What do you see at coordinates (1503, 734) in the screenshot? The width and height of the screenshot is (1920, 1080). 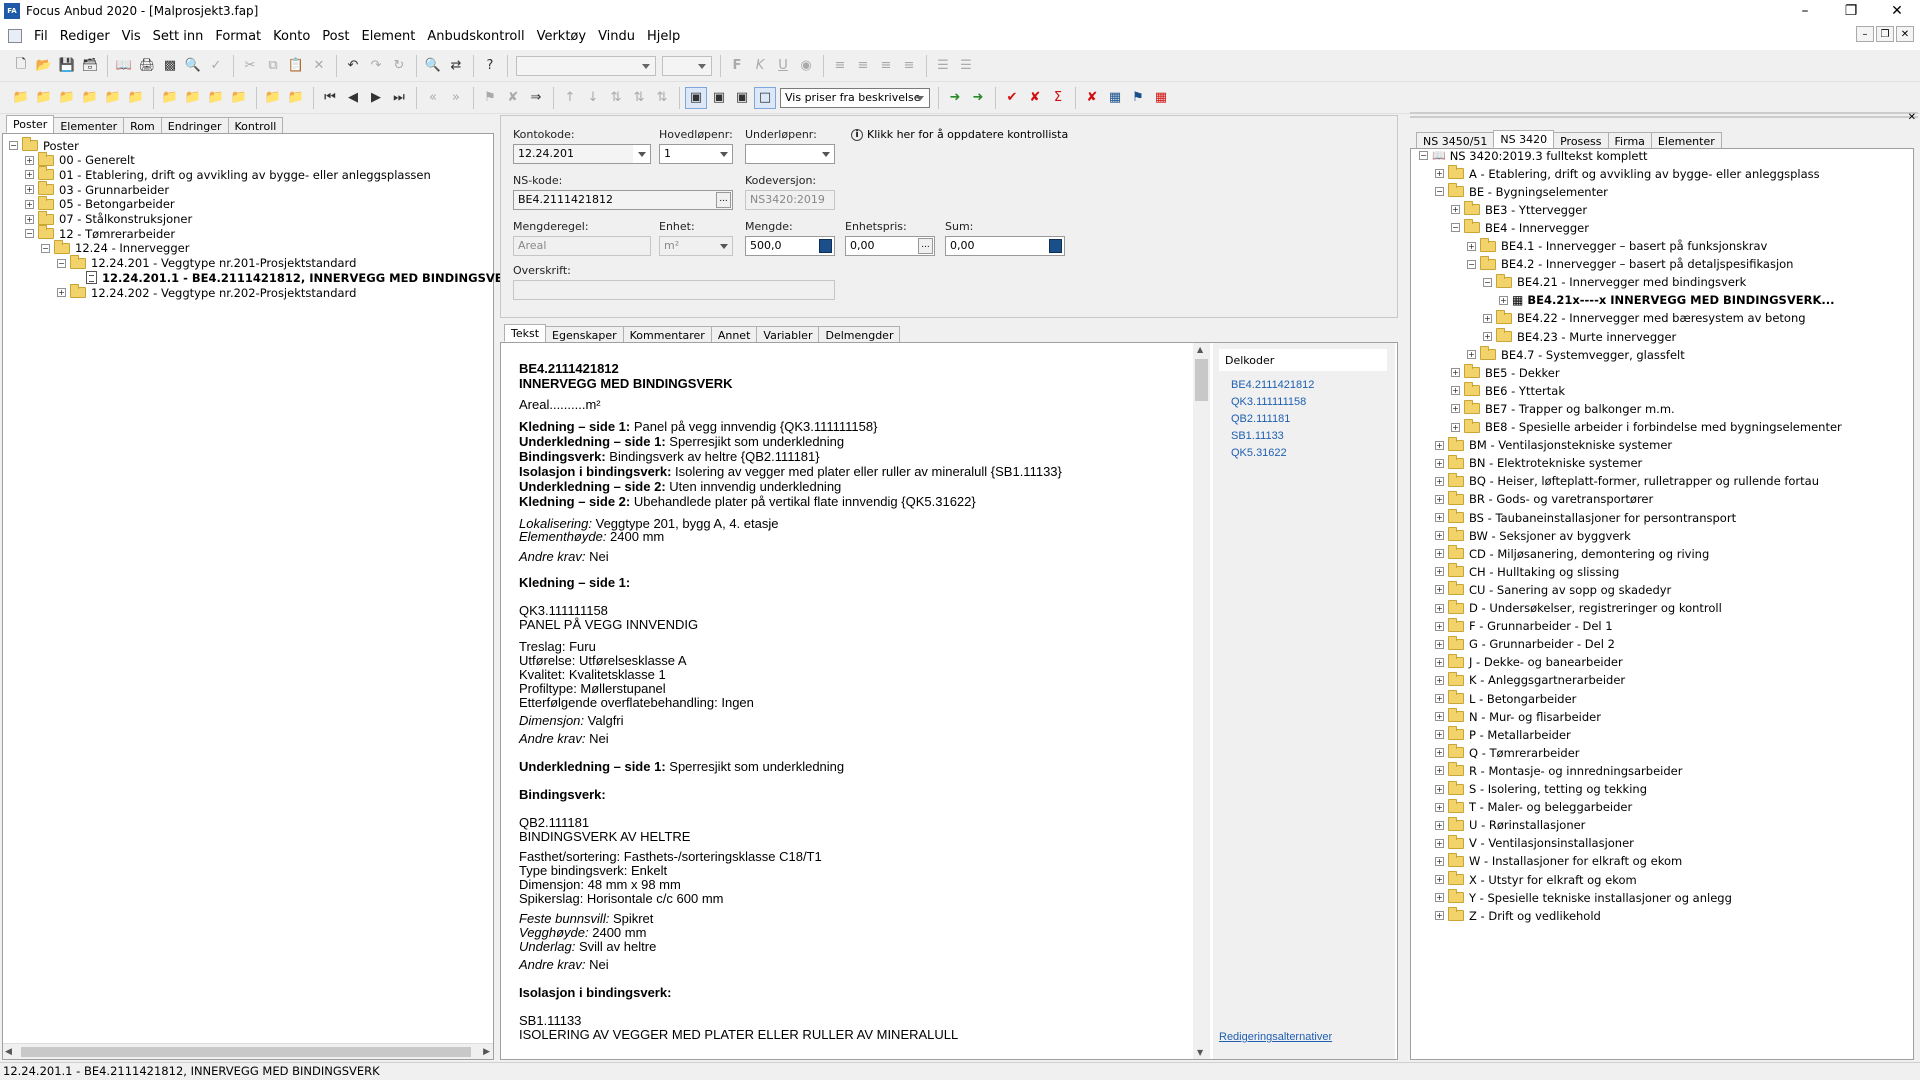 I see `tree-node: + P - Metallarbeider` at bounding box center [1503, 734].